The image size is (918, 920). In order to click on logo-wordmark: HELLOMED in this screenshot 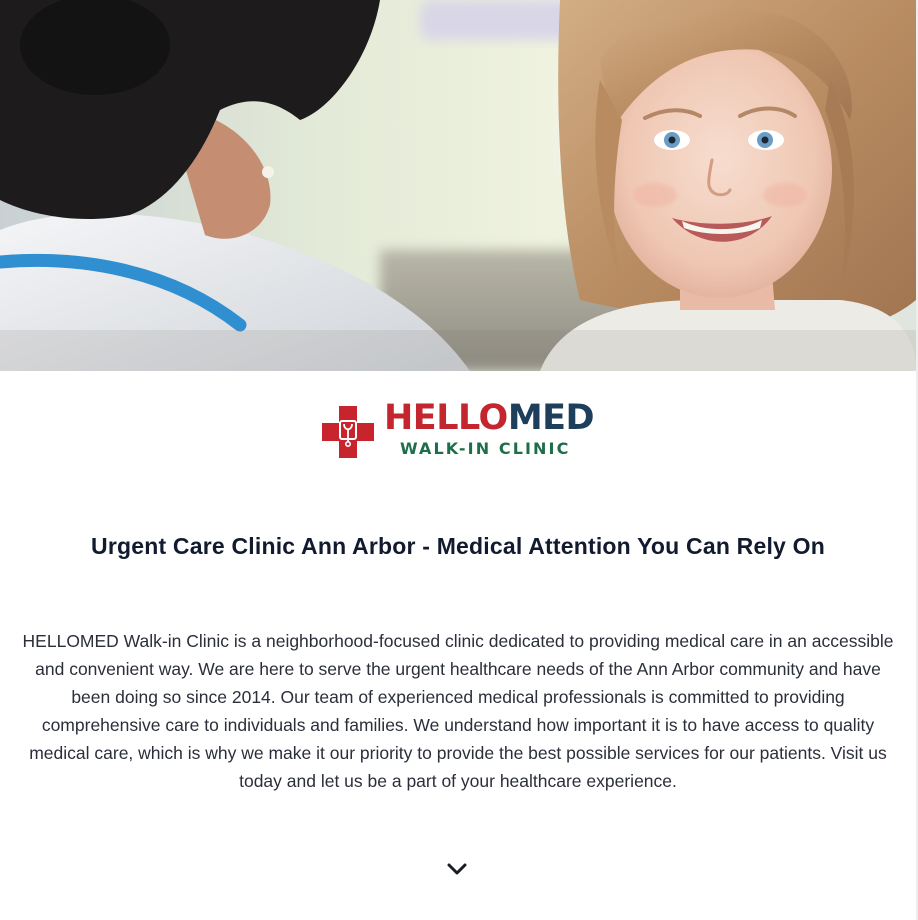, I will do `click(489, 418)`.